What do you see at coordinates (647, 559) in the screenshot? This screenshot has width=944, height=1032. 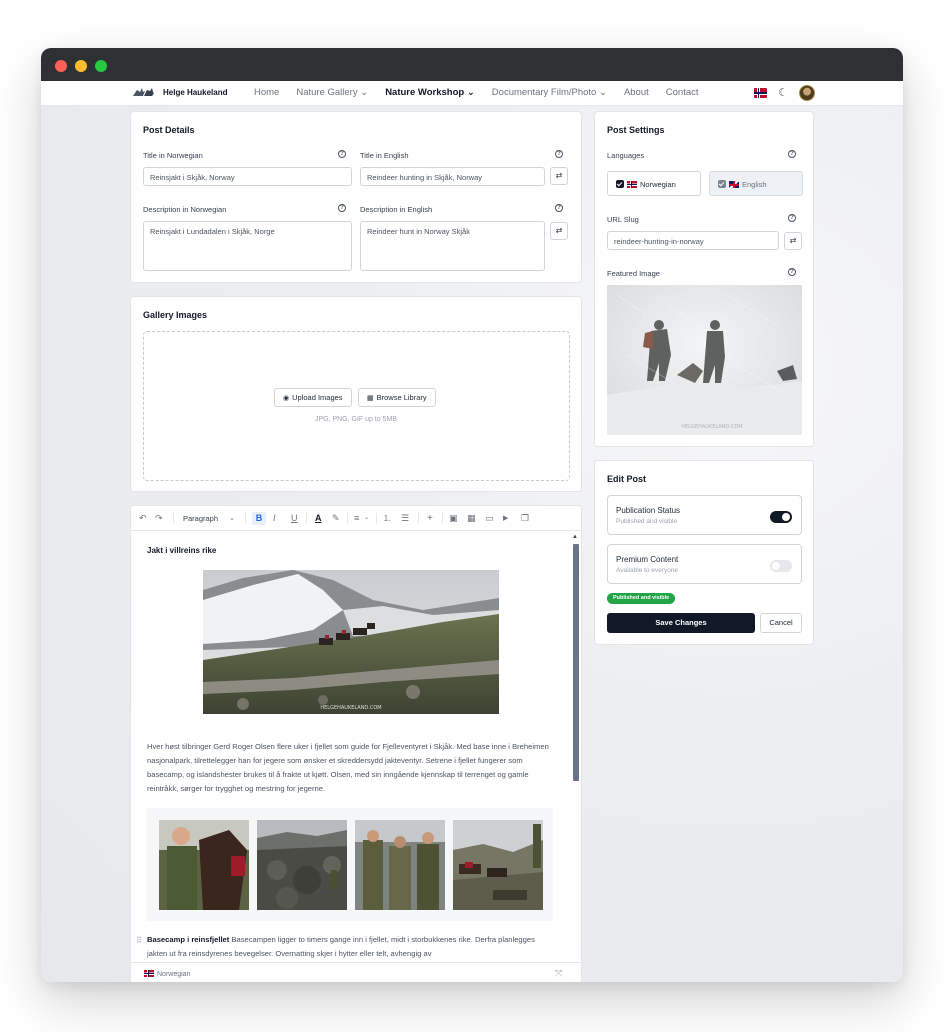 I see `premium-content-title: Premium Content` at bounding box center [647, 559].